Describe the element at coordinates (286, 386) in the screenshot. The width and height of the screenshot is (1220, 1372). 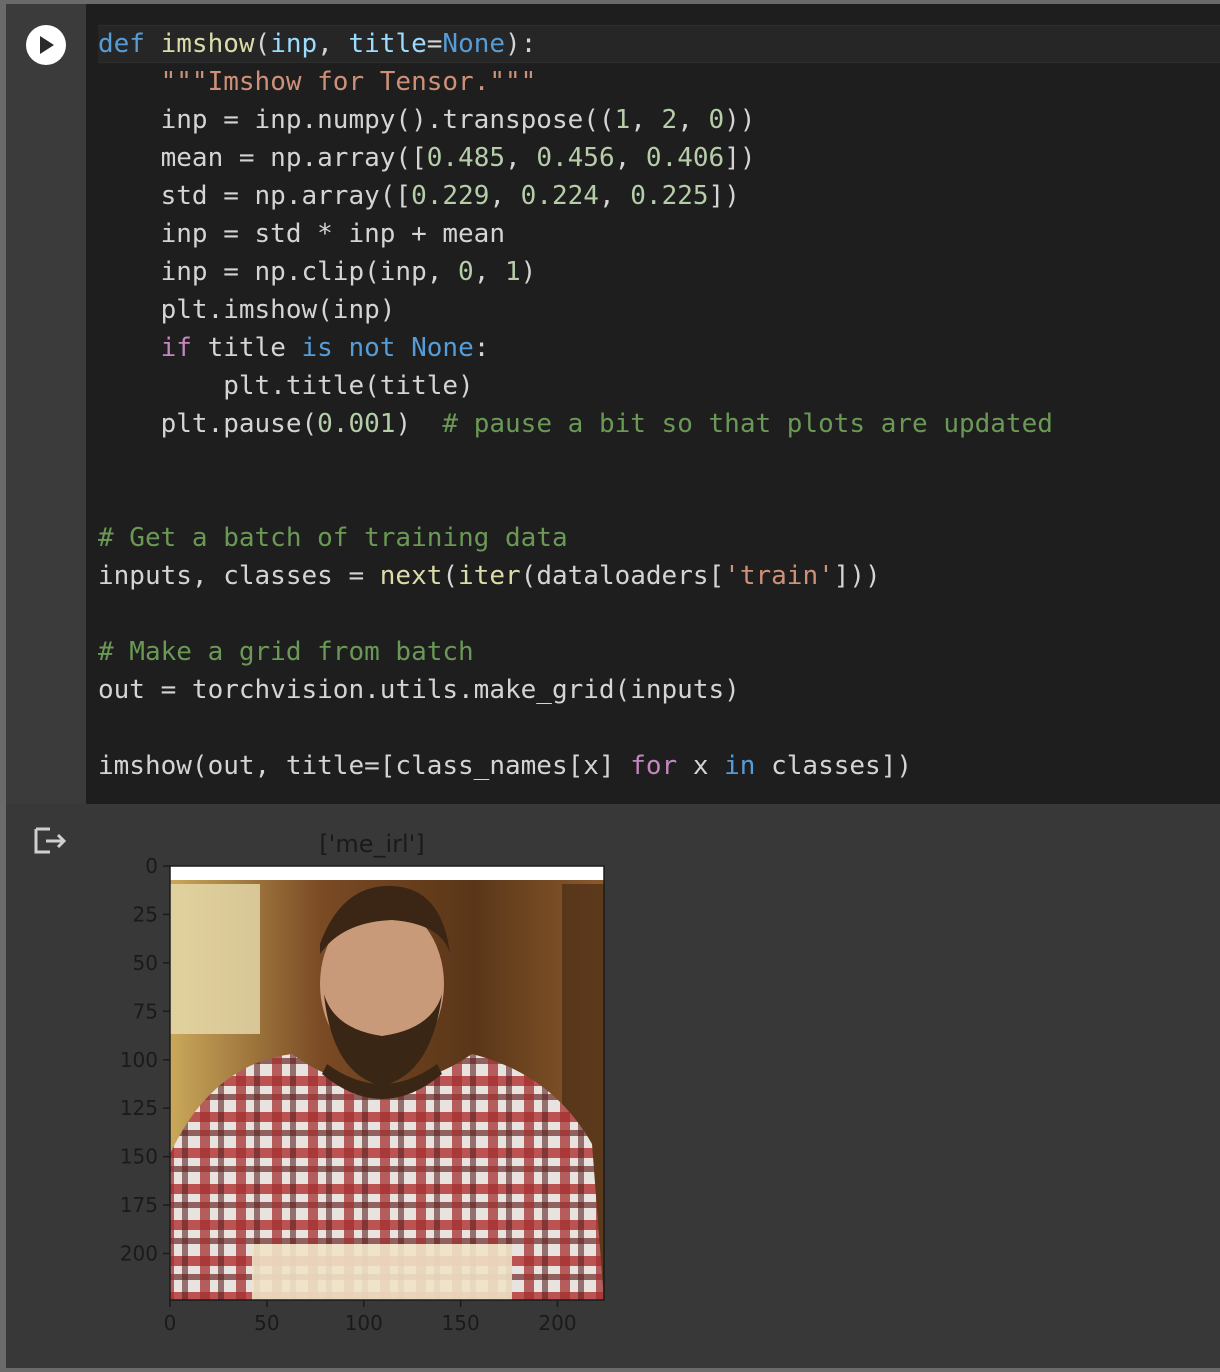
I see `code-line: plt.title(title)` at that location.